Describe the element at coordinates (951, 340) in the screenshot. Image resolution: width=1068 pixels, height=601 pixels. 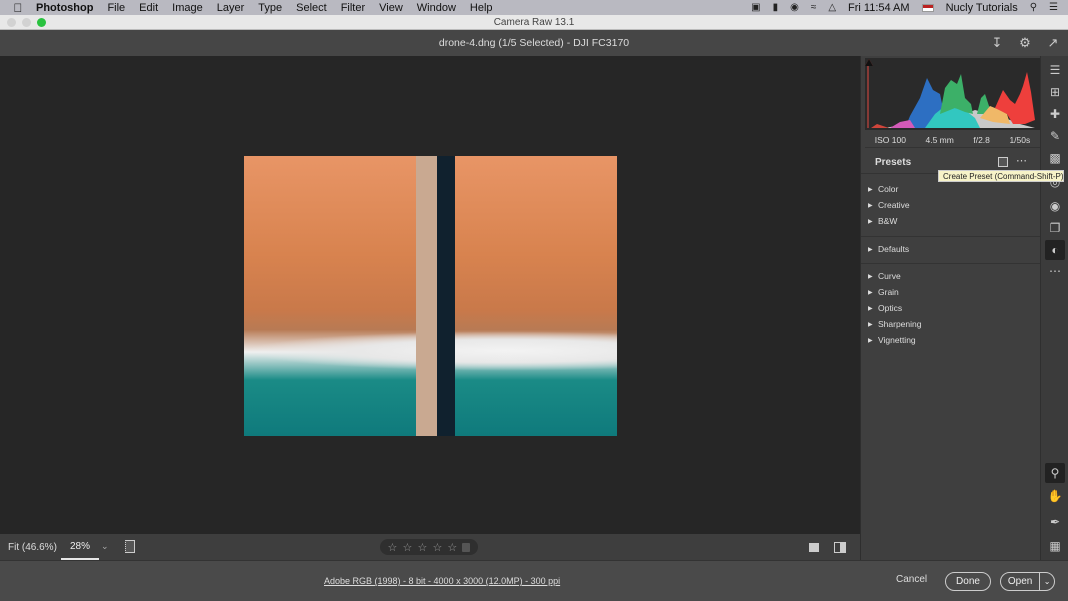
I see `preset-vignetting: ▶ Vignetting` at that location.